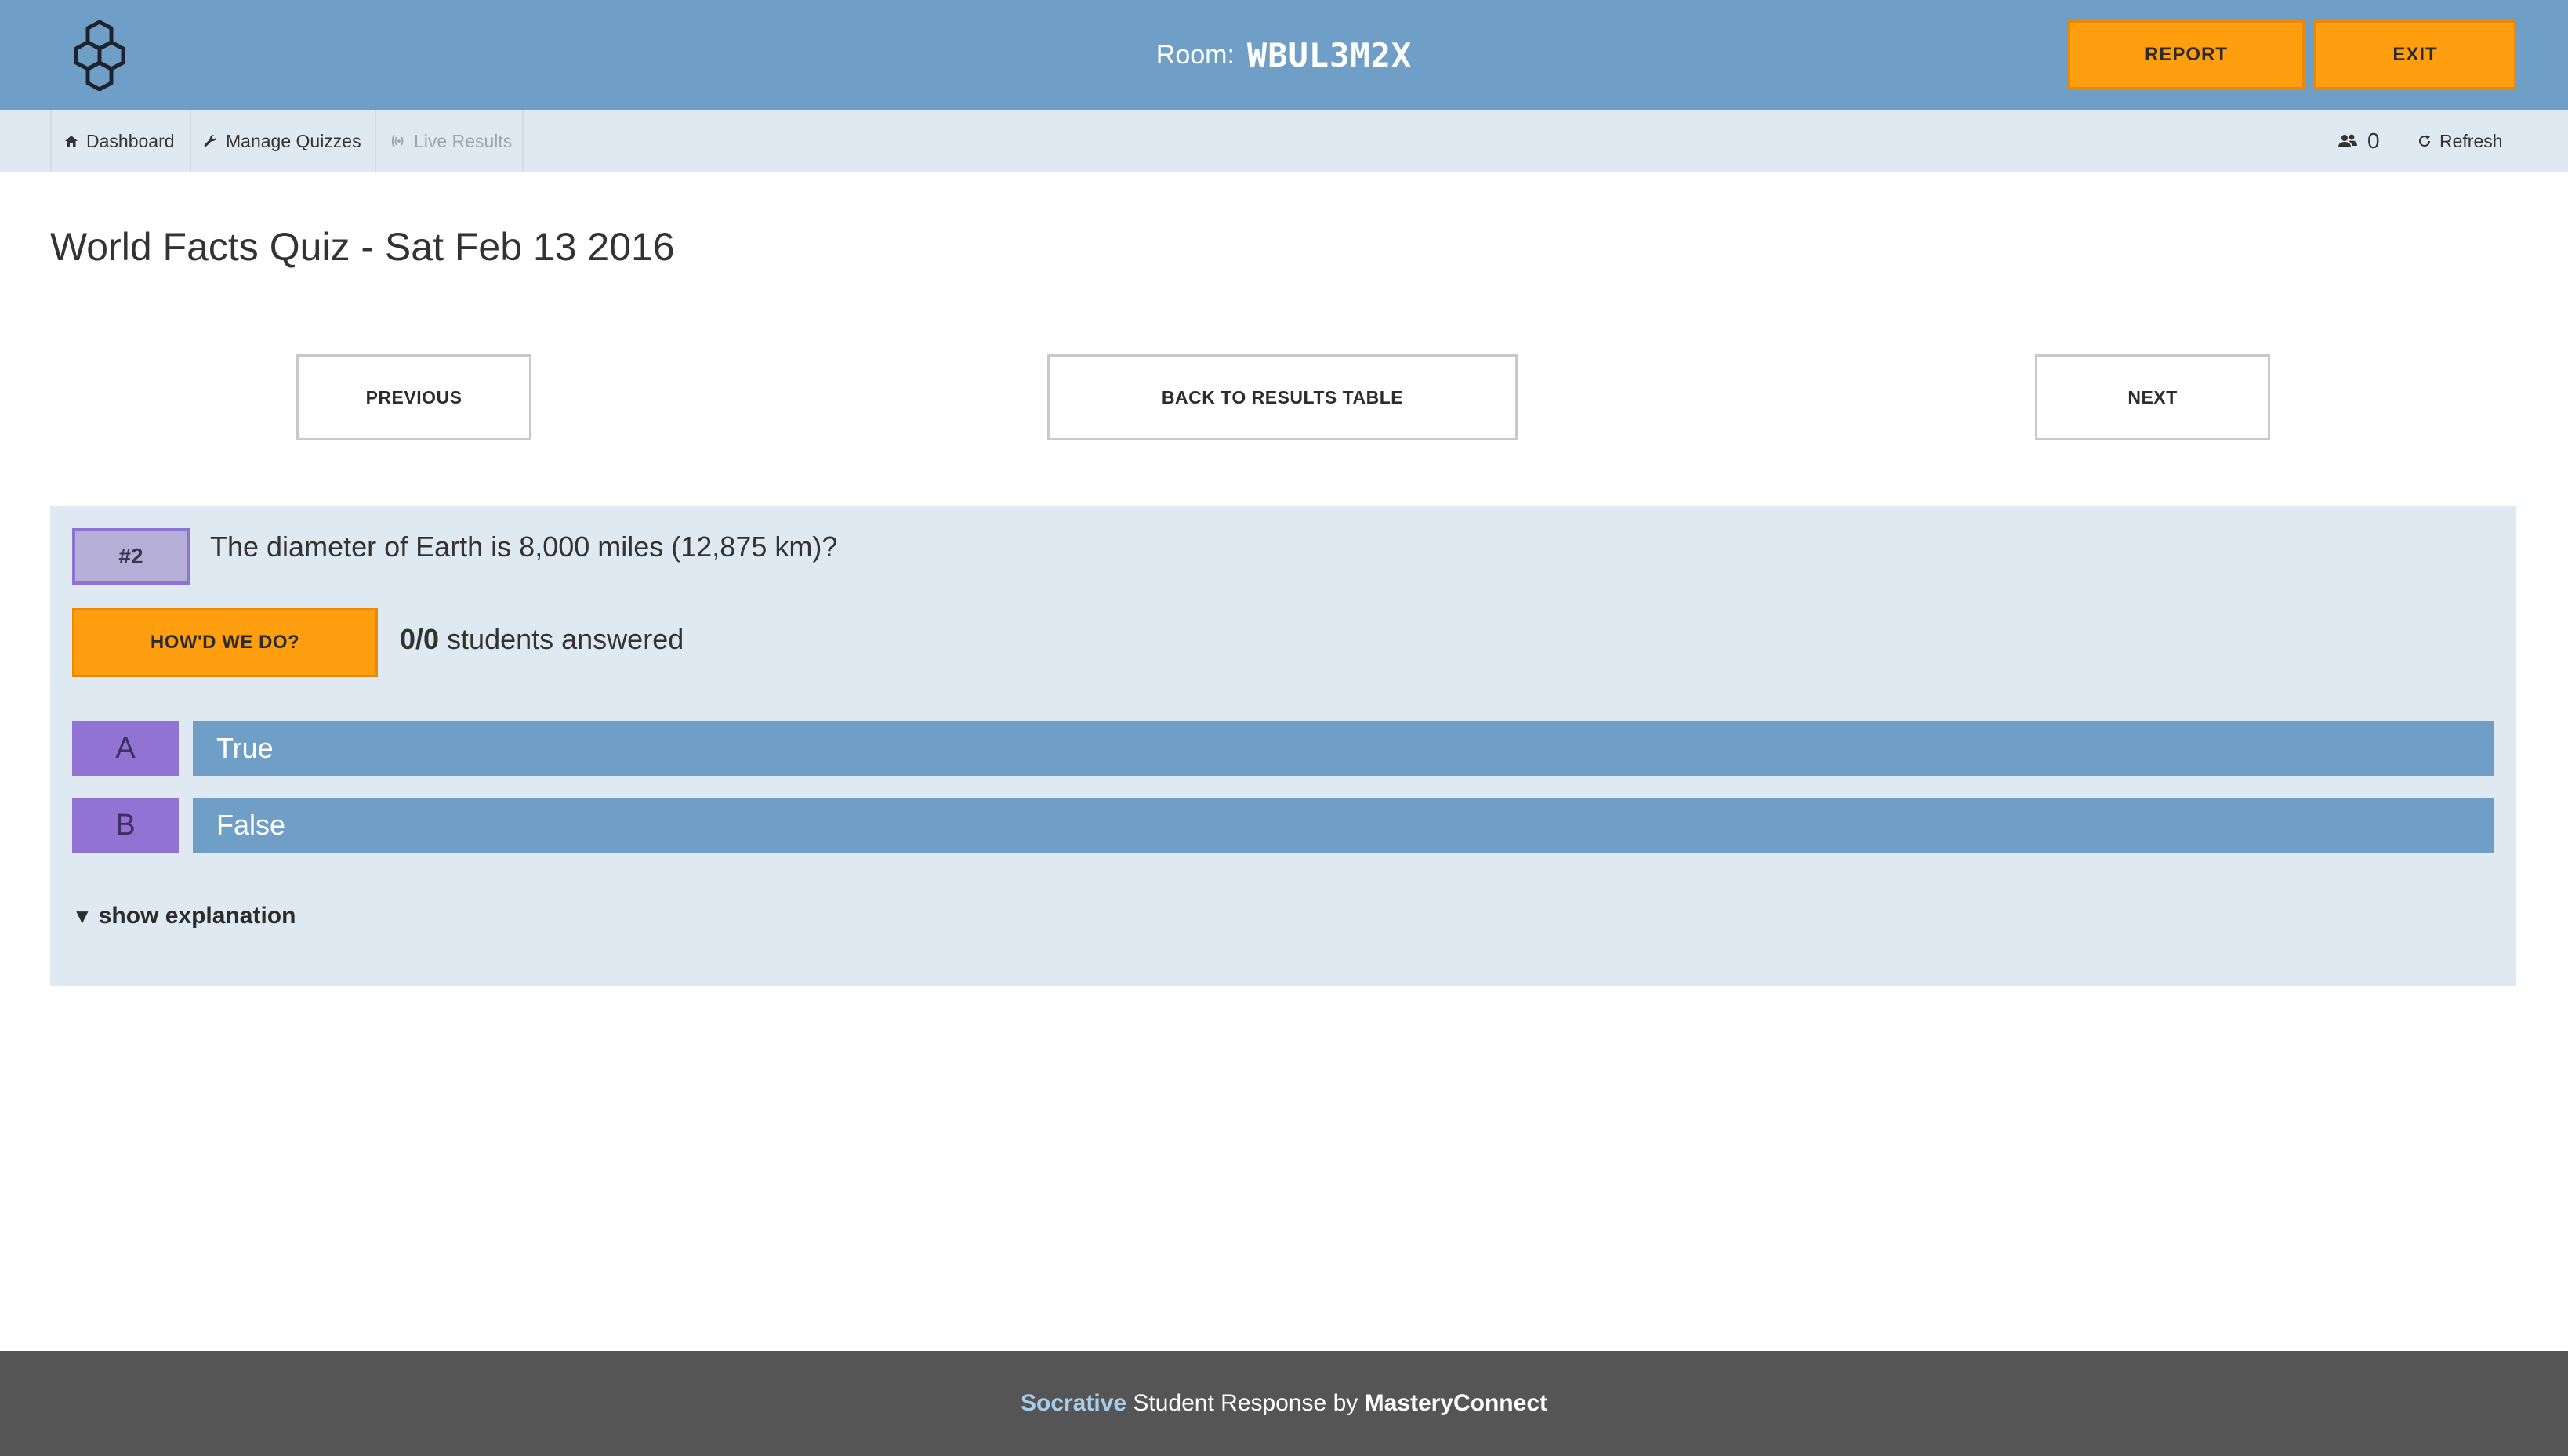 The width and height of the screenshot is (2568, 1456). What do you see at coordinates (1329, 54) in the screenshot?
I see `room-code: WBUL3M2X` at bounding box center [1329, 54].